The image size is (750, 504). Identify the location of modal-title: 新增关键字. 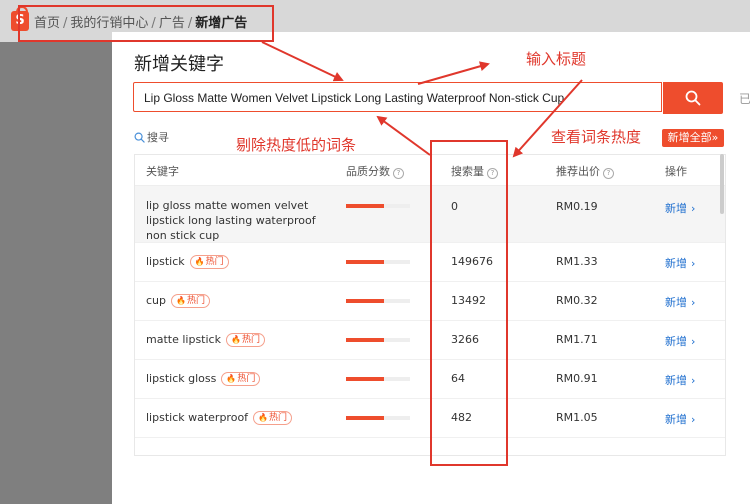
(179, 64).